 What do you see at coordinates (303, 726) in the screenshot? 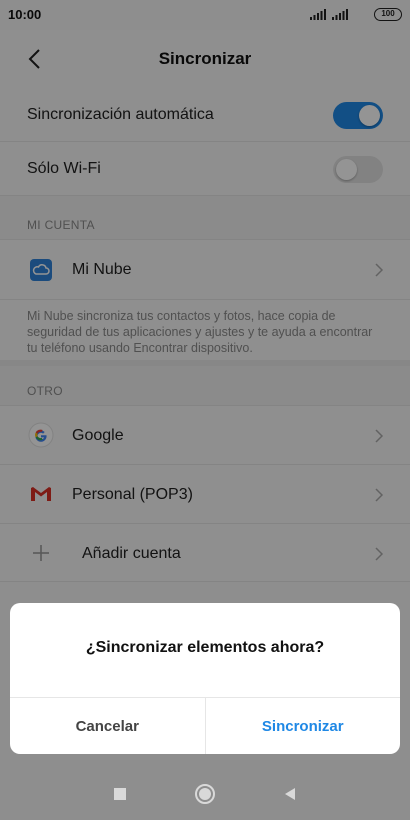
I see `sync-button: Sincronizar` at bounding box center [303, 726].